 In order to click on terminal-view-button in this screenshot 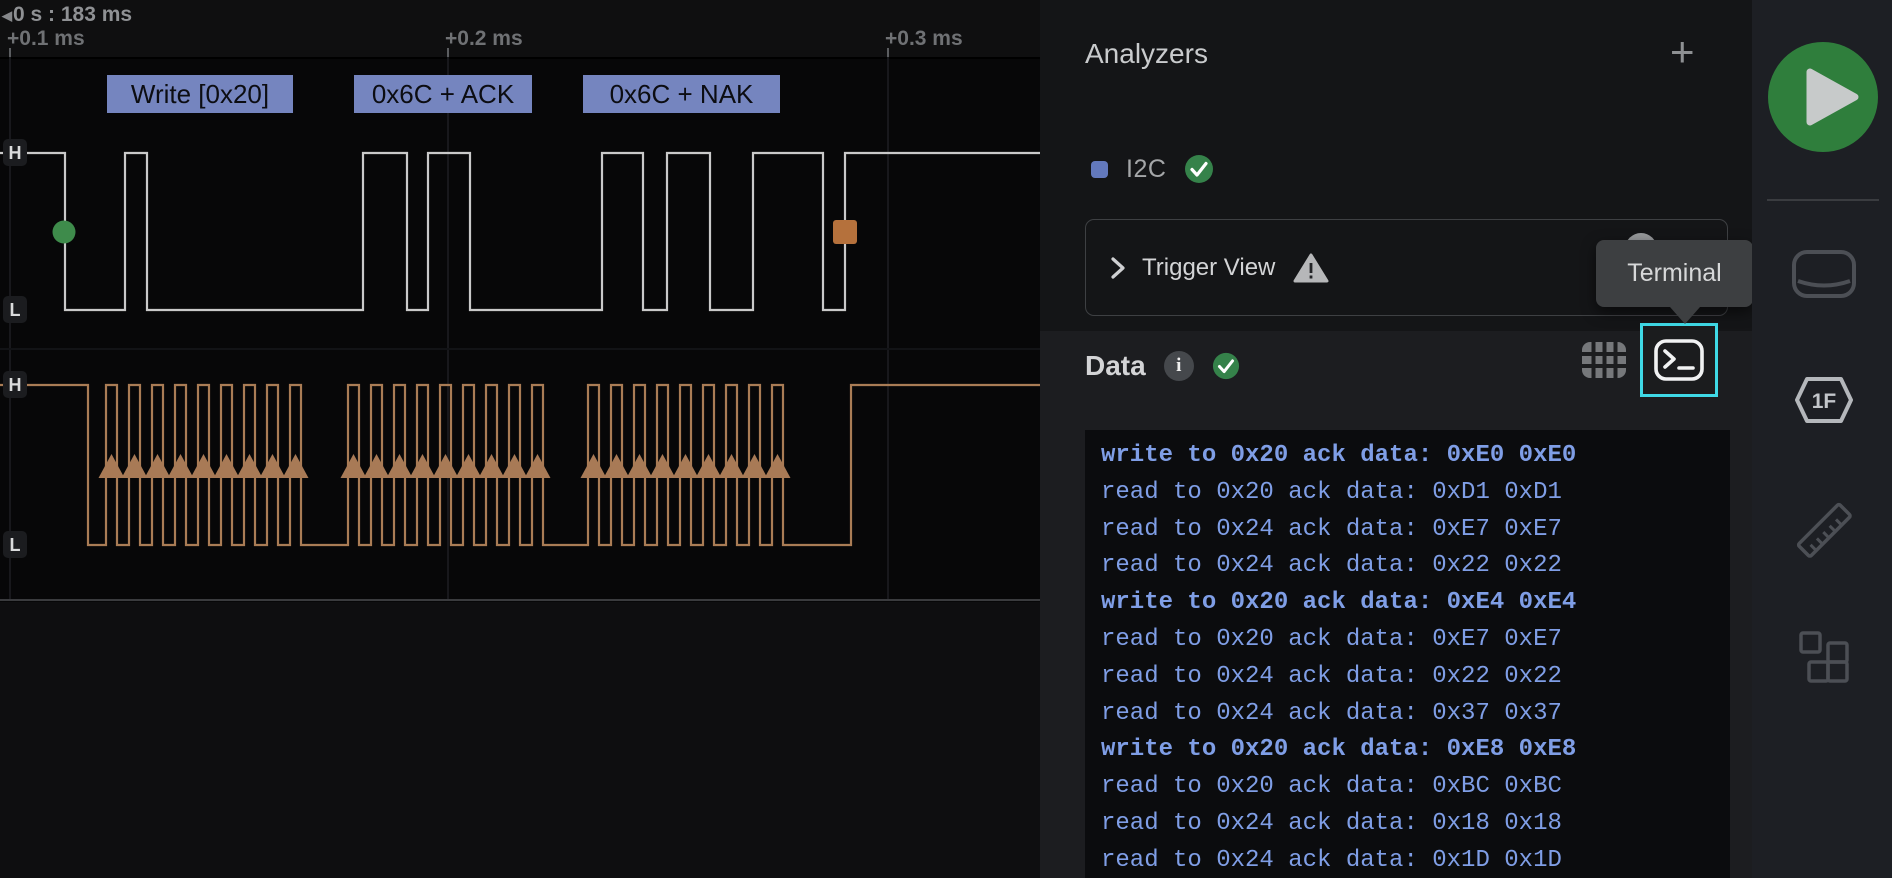, I will do `click(1679, 360)`.